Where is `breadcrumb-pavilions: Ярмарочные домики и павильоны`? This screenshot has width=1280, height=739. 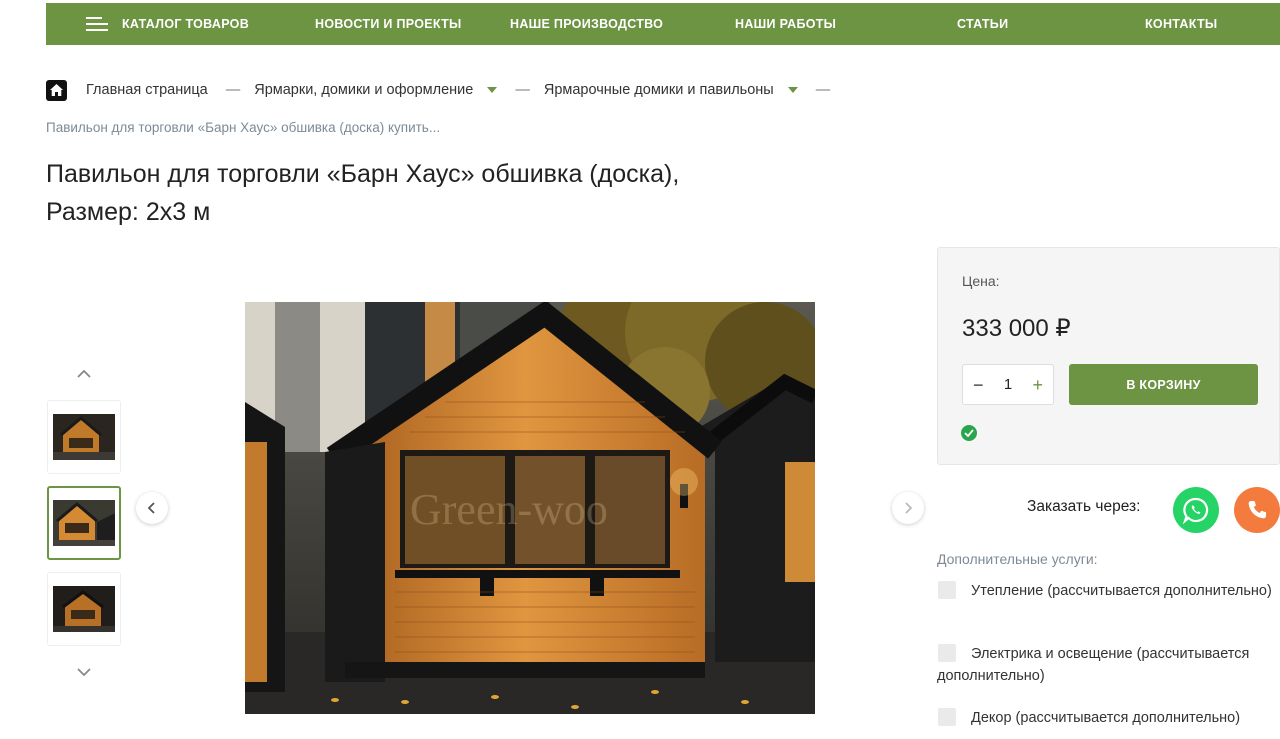
breadcrumb-pavilions: Ярмарочные домики и павильоны is located at coordinates (659, 90).